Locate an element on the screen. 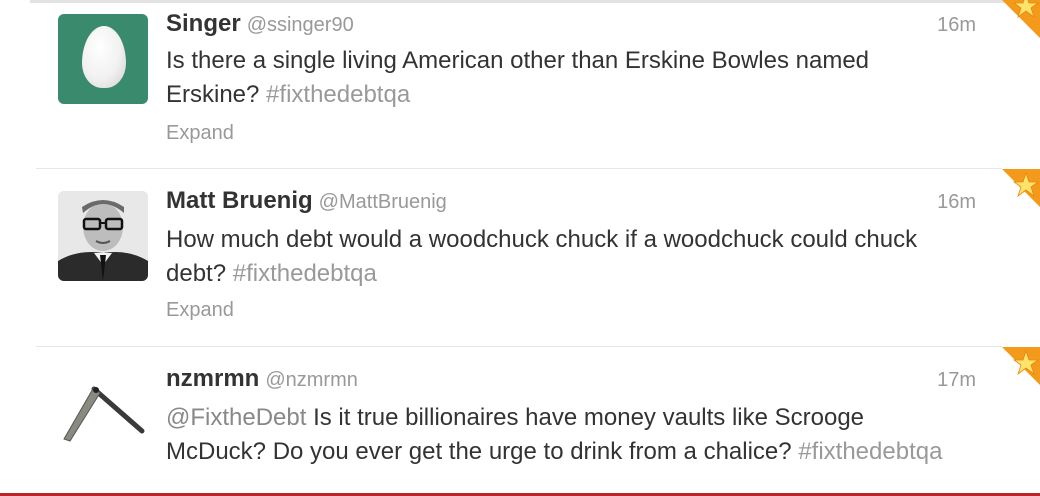 The height and width of the screenshot is (496, 1040). tweet-header: Matt Bruenig @MattBruenig 16m is located at coordinates (571, 201).